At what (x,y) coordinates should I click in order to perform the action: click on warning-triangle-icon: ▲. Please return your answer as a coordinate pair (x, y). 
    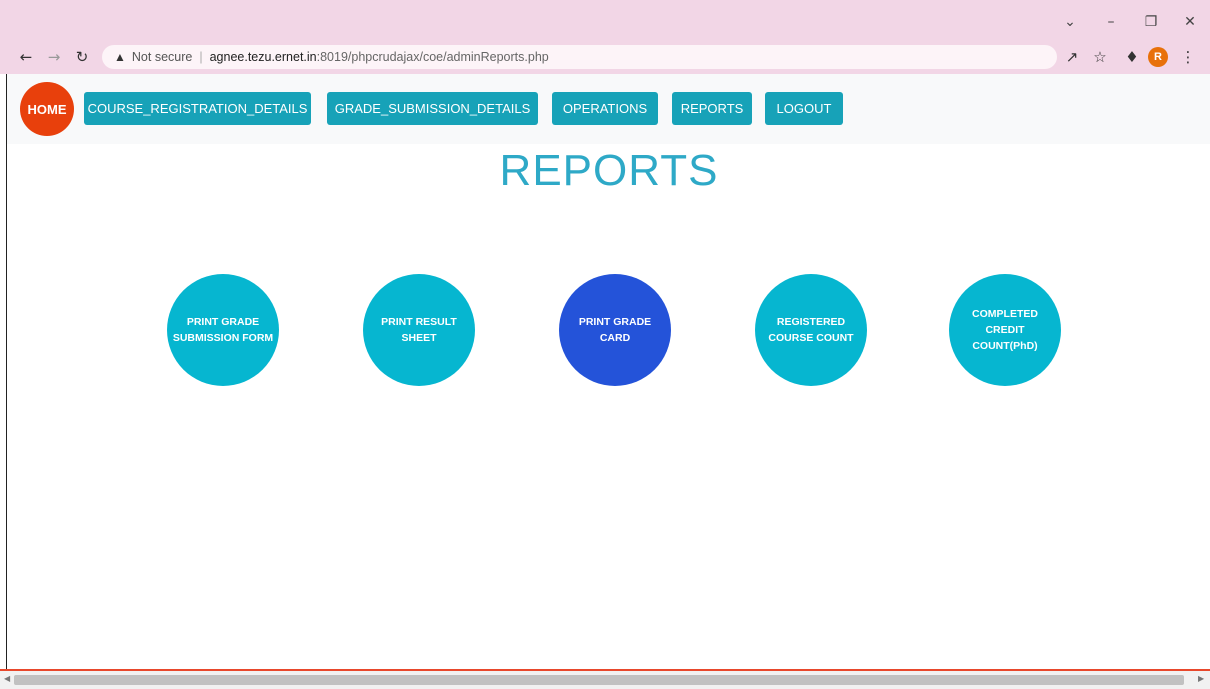
    Looking at the image, I should click on (120, 57).